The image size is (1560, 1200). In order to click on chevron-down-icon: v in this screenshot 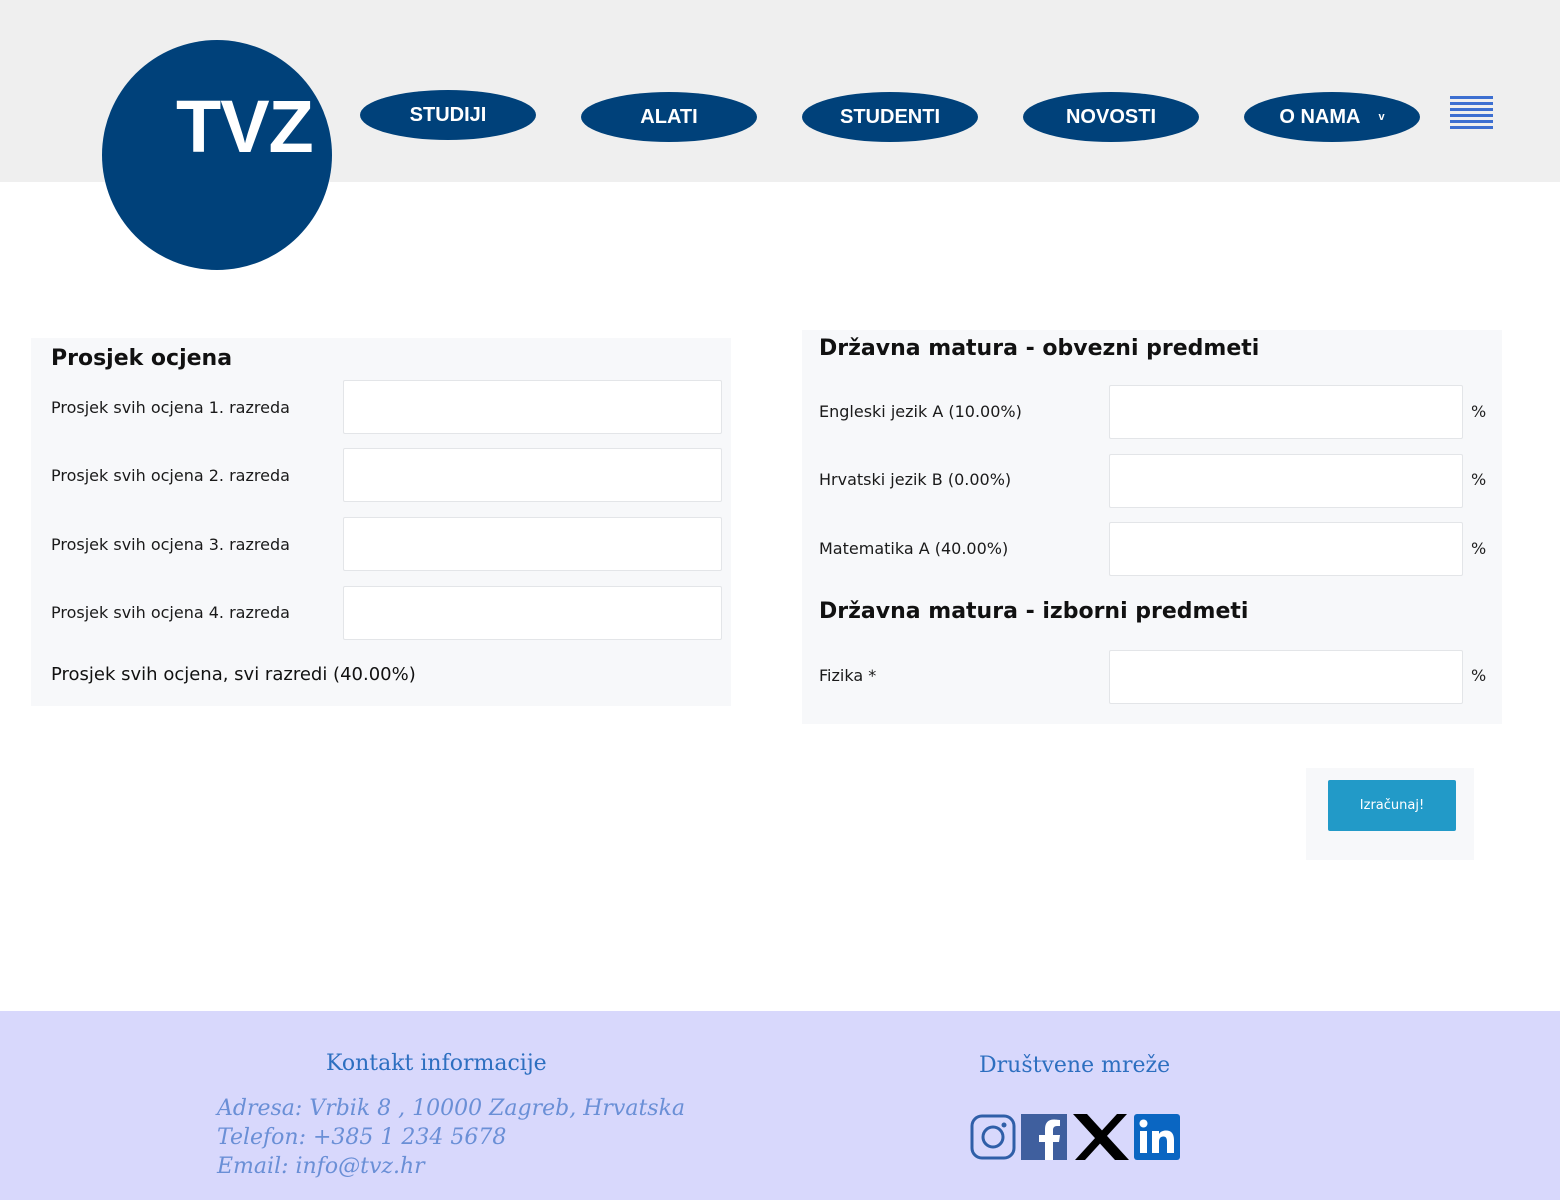, I will do `click(1381, 117)`.